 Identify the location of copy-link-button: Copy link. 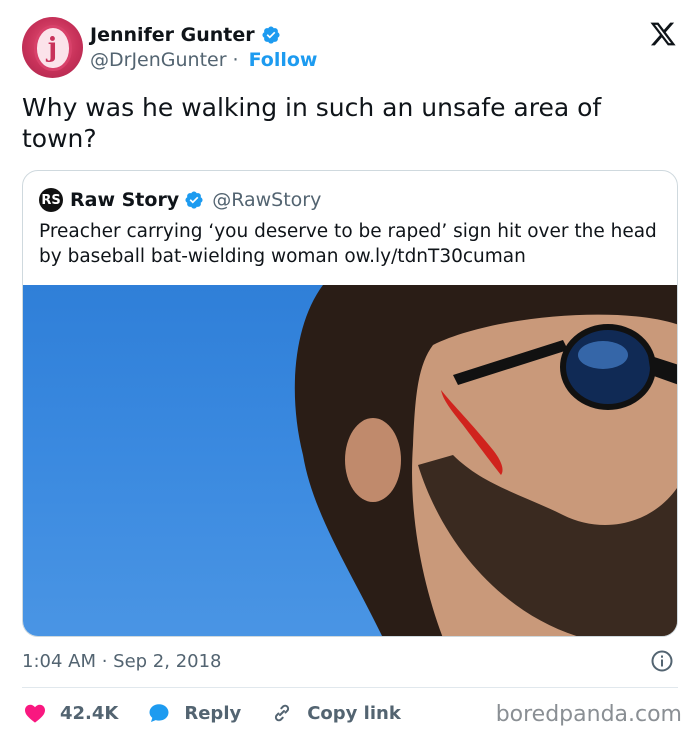
(335, 713).